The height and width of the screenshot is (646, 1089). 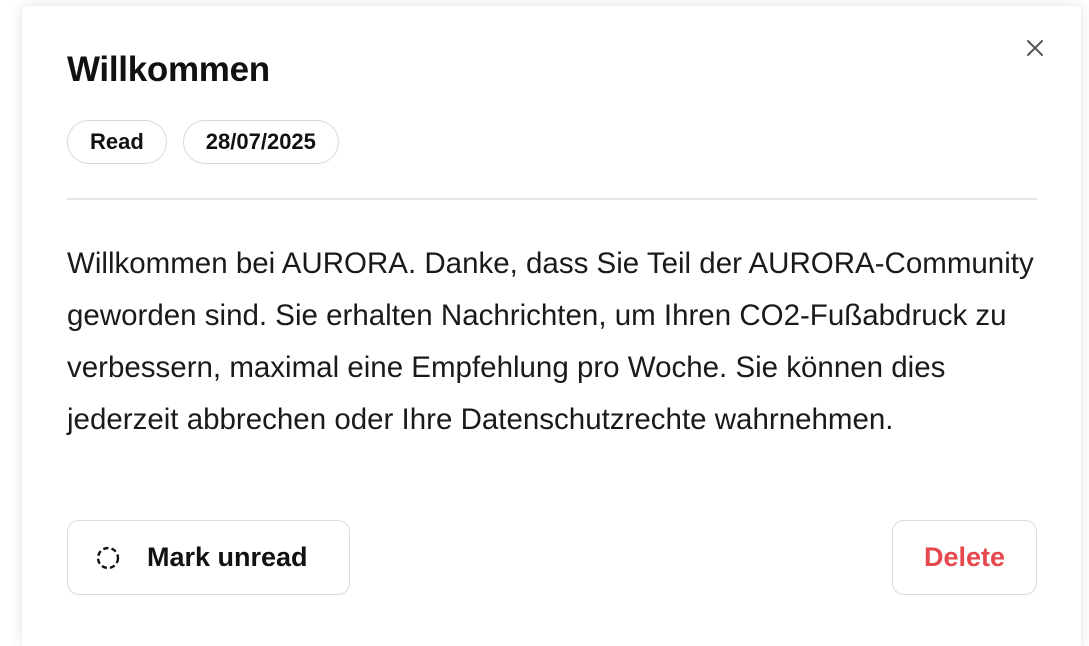 I want to click on mark-unread-button: Mark unread, so click(x=208, y=557).